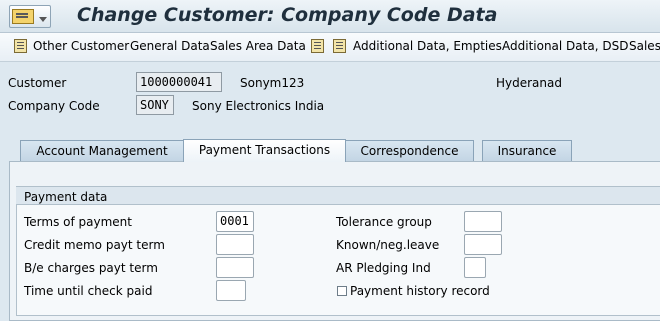 The width and height of the screenshot is (660, 321). I want to click on be-charges-payt-term-input, so click(235, 267).